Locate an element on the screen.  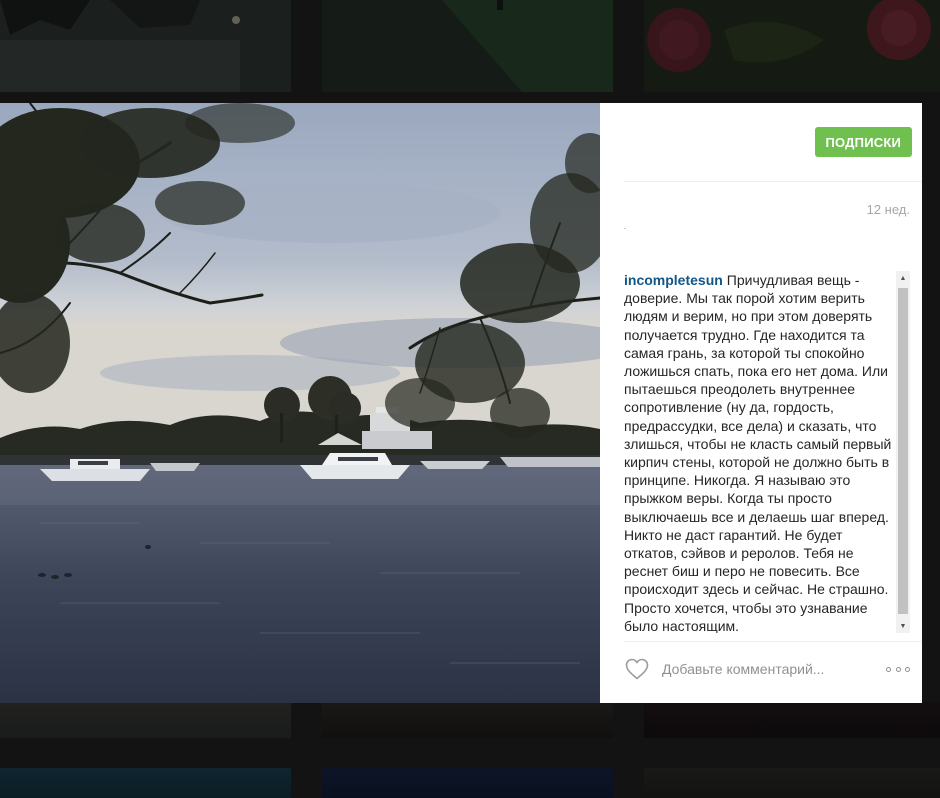
heart-outline-icon is located at coordinates (637, 669).